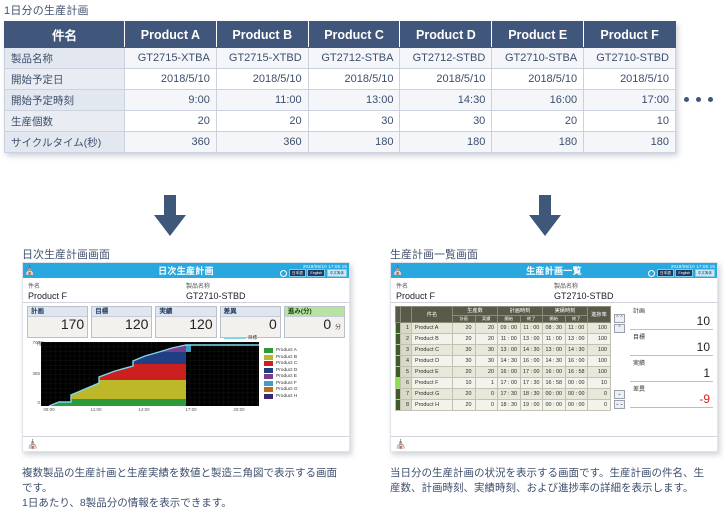 The image size is (725, 515). What do you see at coordinates (639, 364) in the screenshot?
I see `right-kpi-actual-label: 実績` at bounding box center [639, 364].